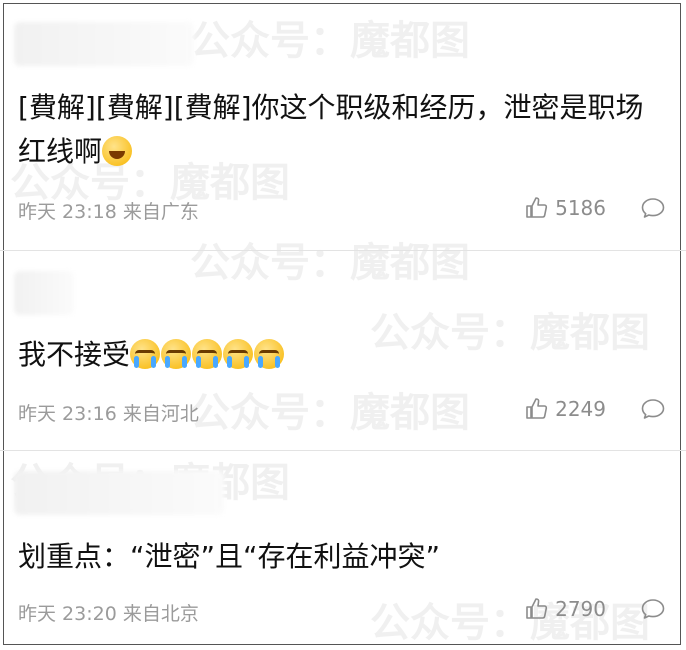 This screenshot has height=650, width=686. I want to click on like-count: 5186, so click(580, 208).